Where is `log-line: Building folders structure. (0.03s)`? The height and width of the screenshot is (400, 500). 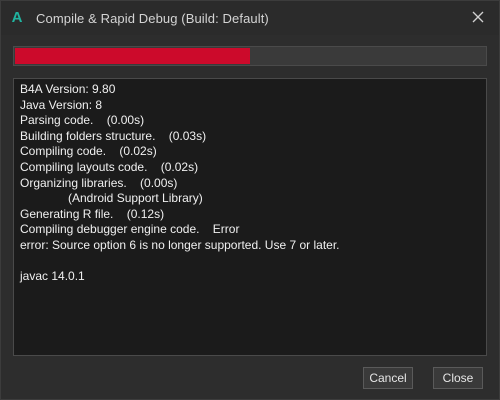 log-line: Building folders structure. (0.03s) is located at coordinates (113, 135).